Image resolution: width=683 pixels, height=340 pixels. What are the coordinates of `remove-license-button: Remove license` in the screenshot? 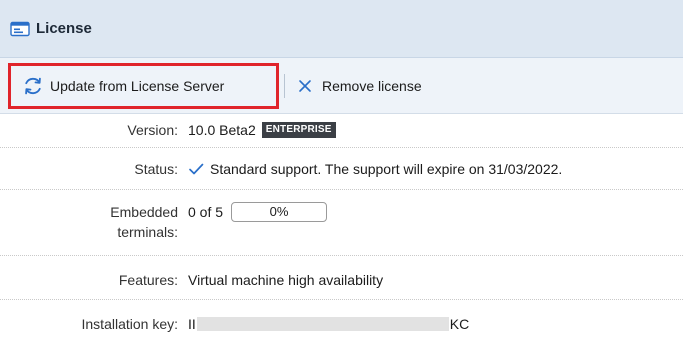 It's located at (360, 86).